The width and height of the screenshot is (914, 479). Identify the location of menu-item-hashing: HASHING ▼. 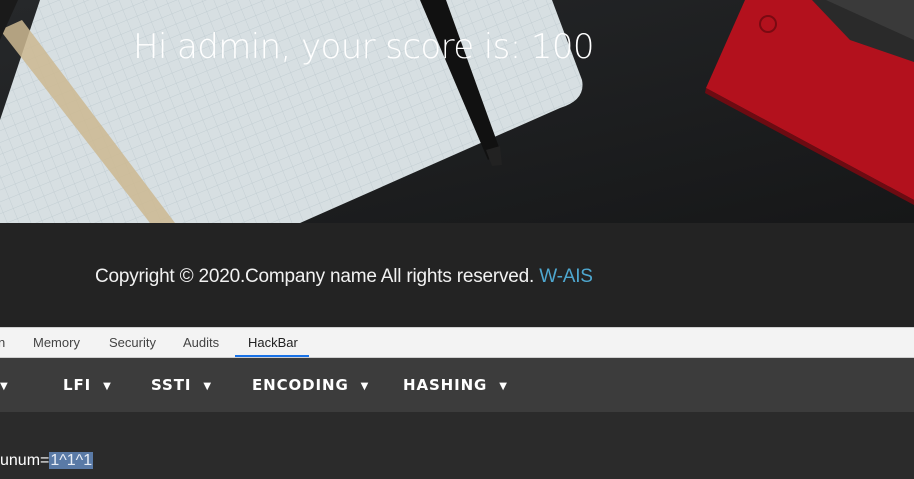
(455, 385).